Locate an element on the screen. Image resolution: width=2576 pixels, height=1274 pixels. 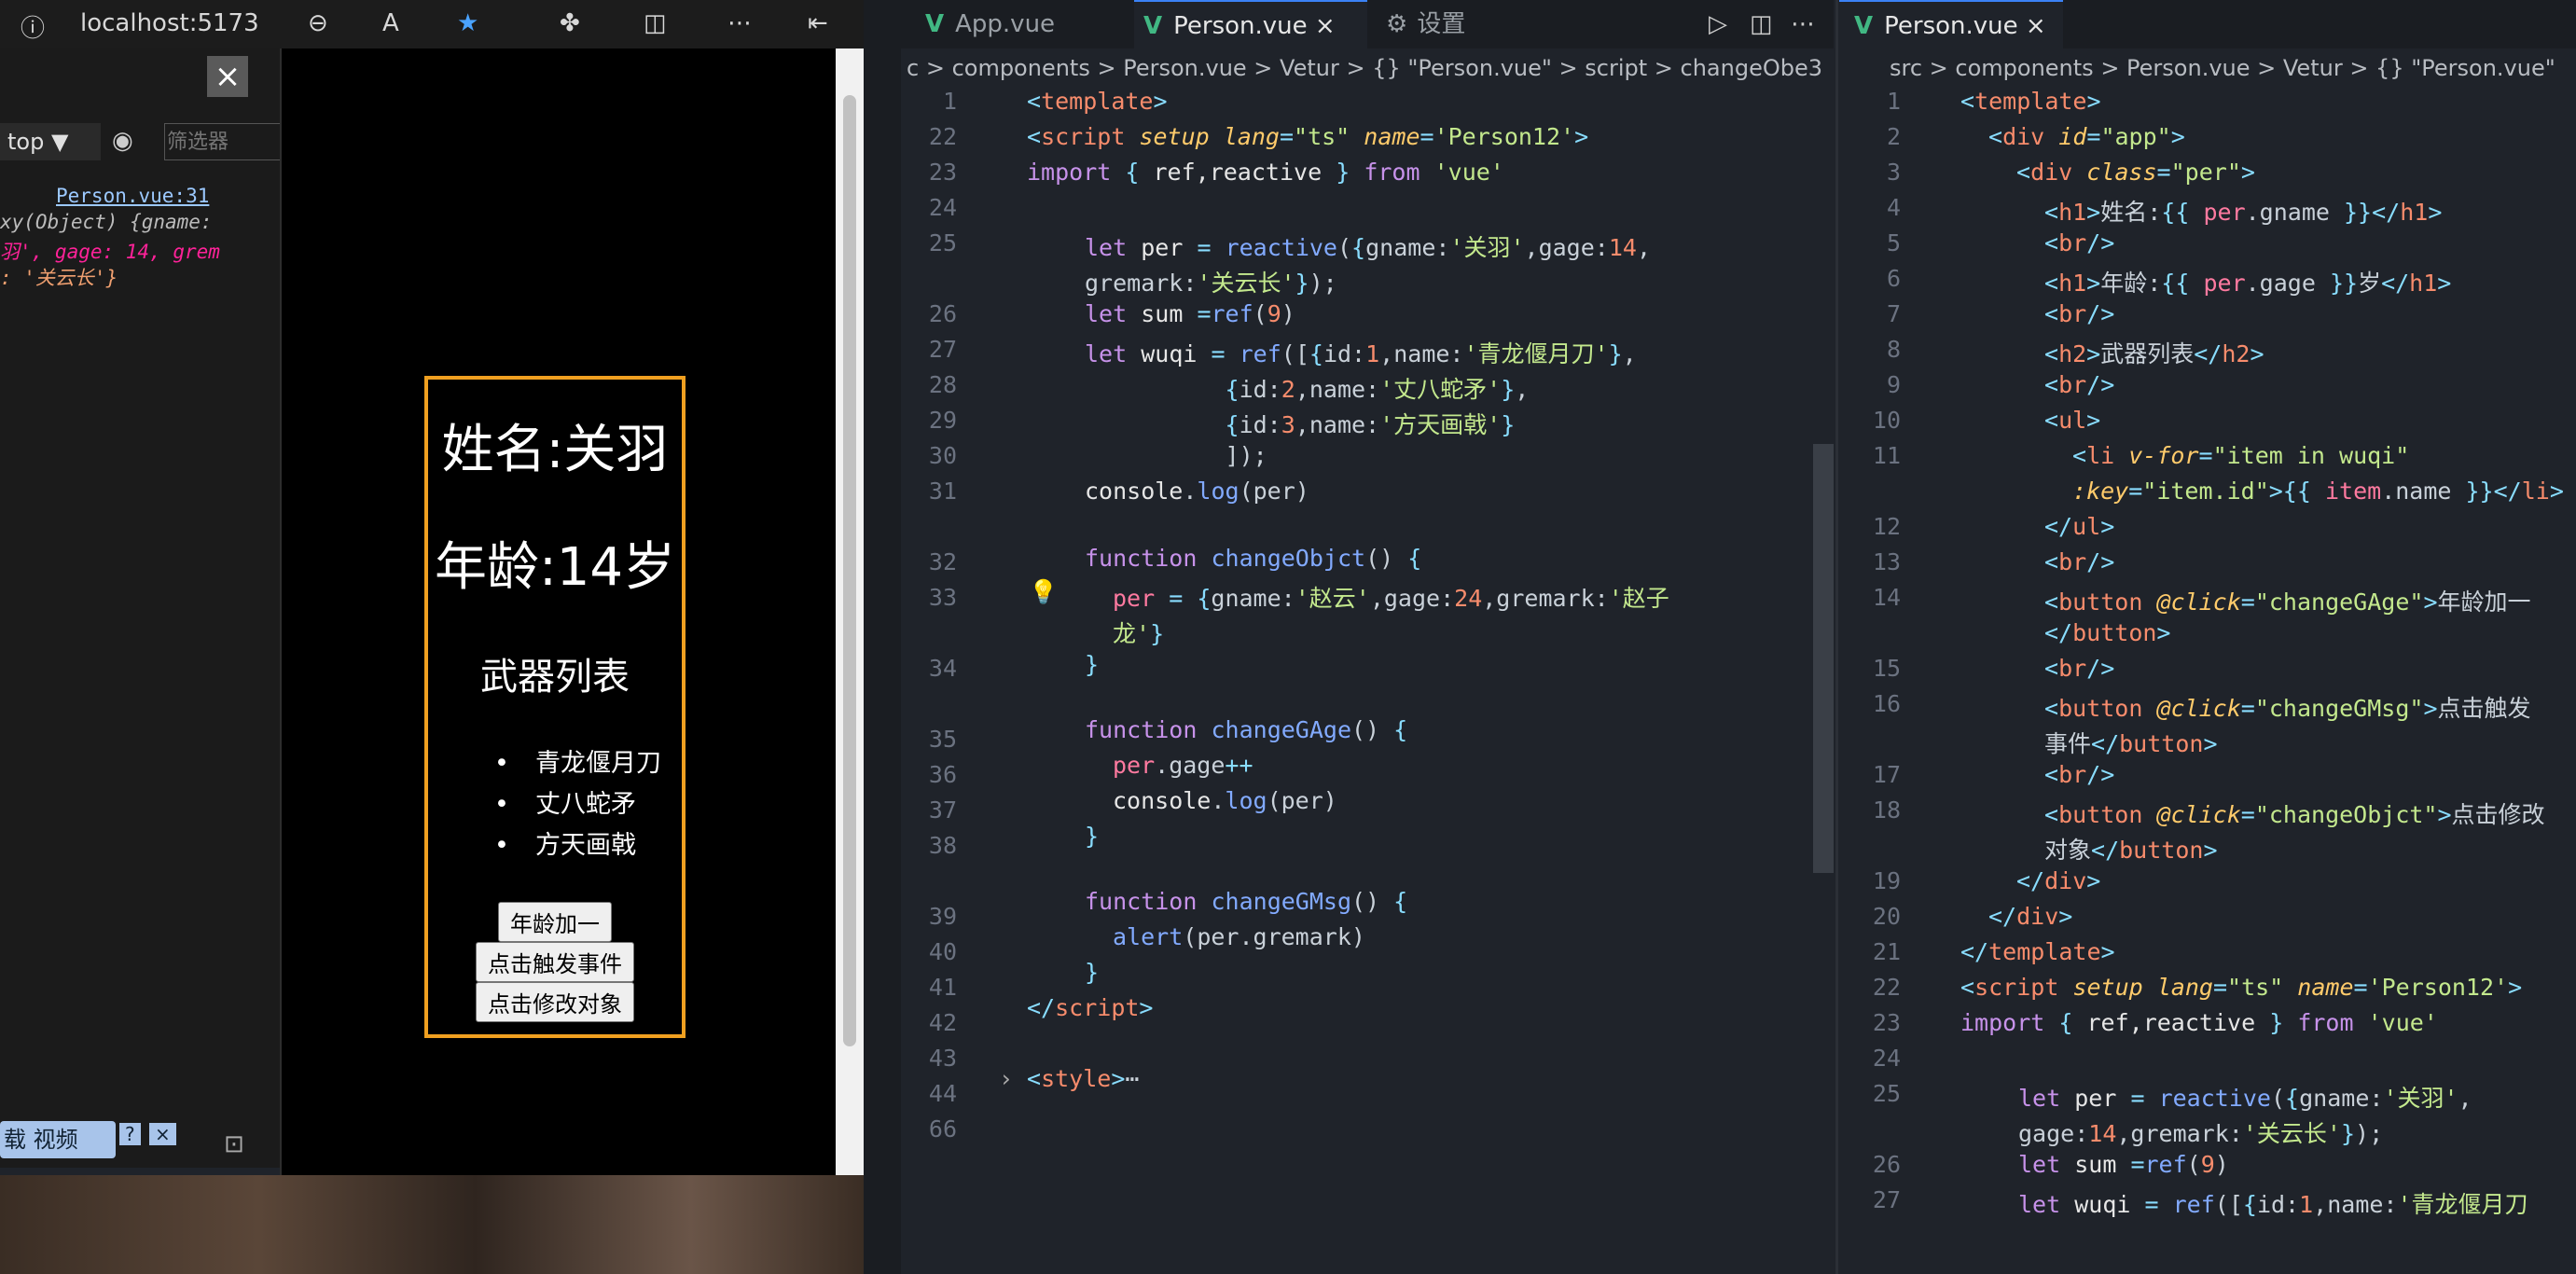
age-heading: 年龄:14岁 is located at coordinates (555, 568).